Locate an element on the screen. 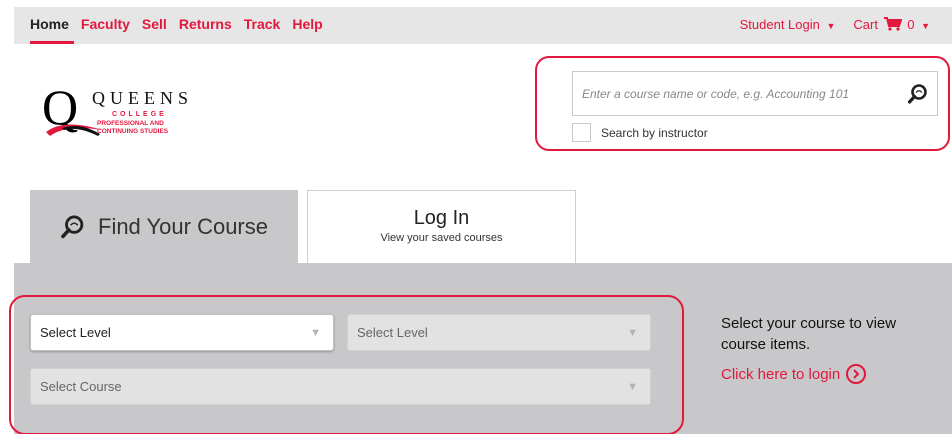  select-level-primary: Select Level ▼ is located at coordinates (182, 332).